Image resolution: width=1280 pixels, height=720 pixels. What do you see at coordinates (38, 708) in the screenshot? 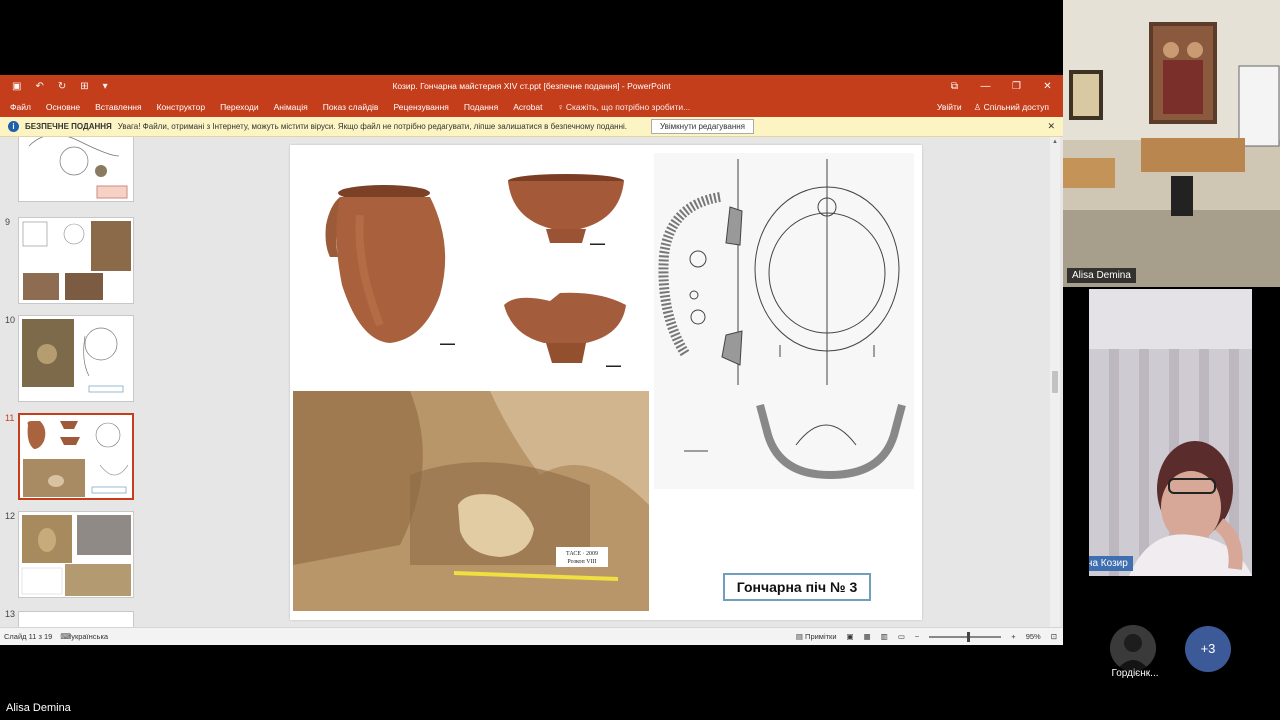
I see `self-view-name: Alisa Demina` at bounding box center [38, 708].